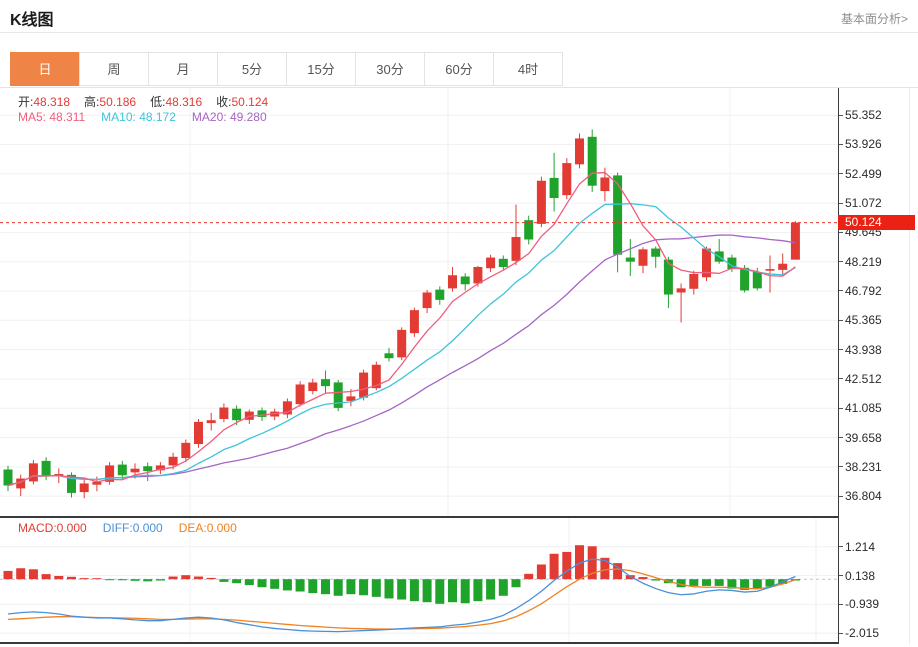 This screenshot has width=918, height=647. What do you see at coordinates (863, 496) in the screenshot?
I see `axis-tick-label: 36.804` at bounding box center [863, 496].